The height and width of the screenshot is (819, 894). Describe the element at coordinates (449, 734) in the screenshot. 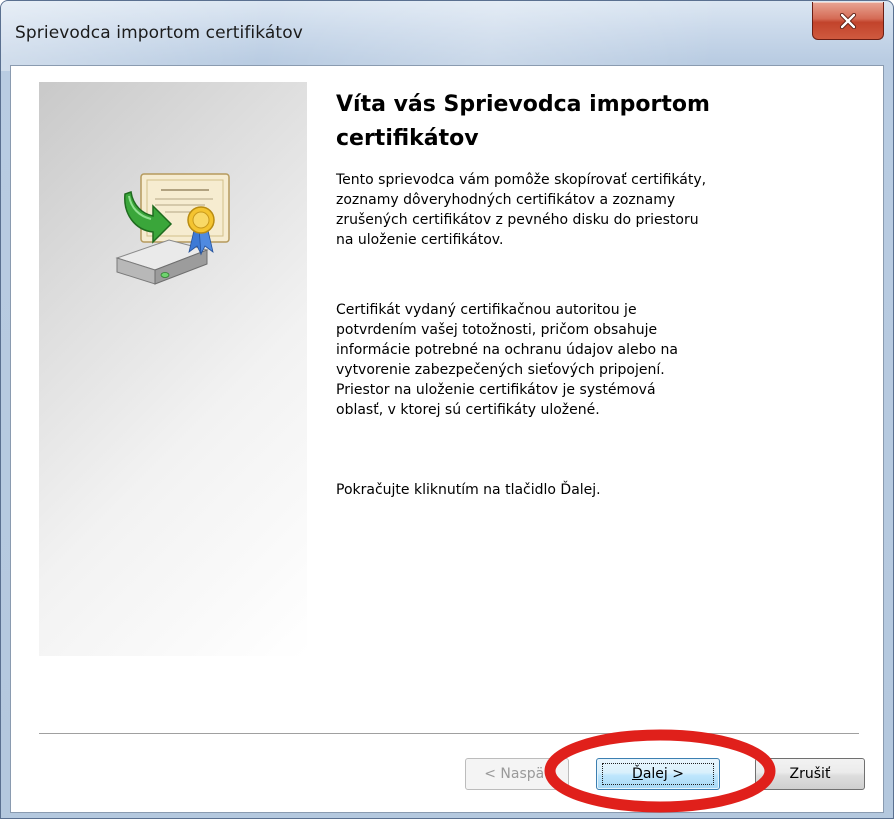

I see `button-separator` at that location.